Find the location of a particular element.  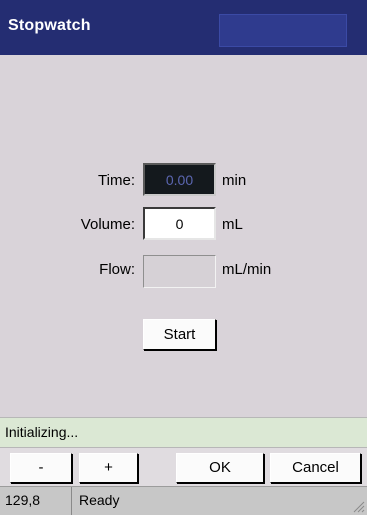

time-unit: min is located at coordinates (234, 180).